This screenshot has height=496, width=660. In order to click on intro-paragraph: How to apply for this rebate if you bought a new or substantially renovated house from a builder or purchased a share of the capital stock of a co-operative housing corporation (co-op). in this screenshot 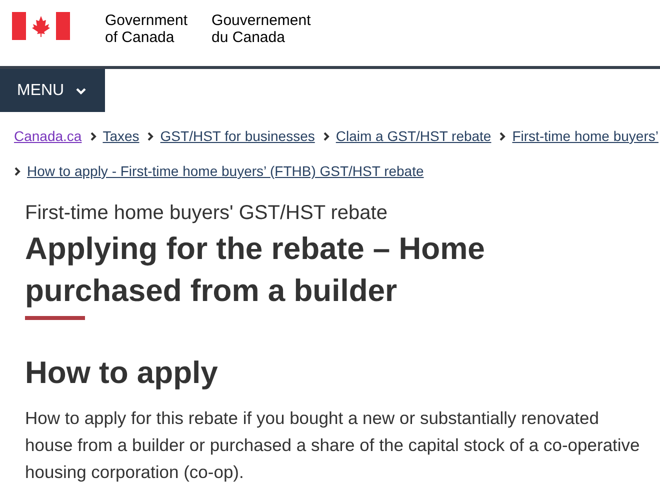, I will do `click(333, 445)`.